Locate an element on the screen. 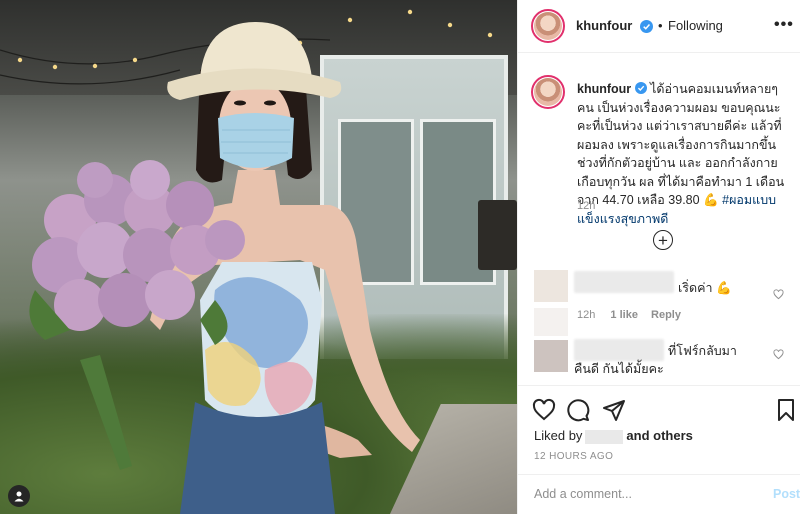 Image resolution: width=800 pixels, height=515 pixels. heart-icon is located at coordinates (544, 410).